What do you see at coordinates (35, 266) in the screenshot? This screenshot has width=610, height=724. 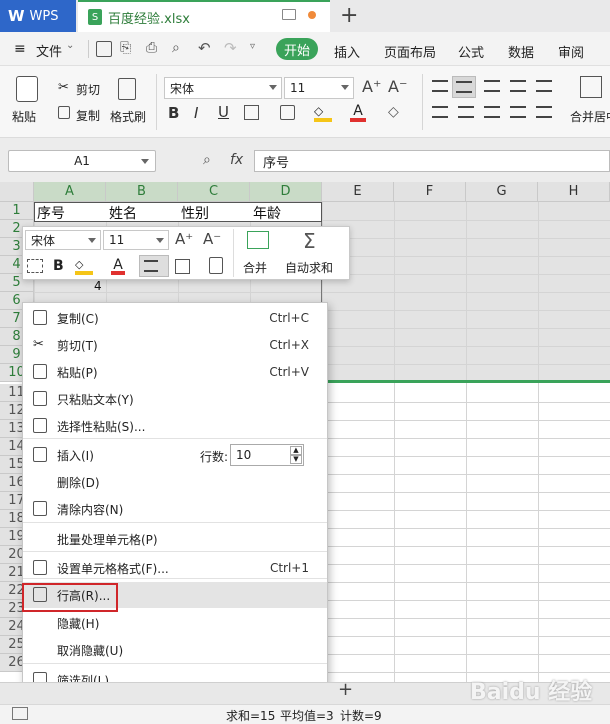 I see `mini-wrap-icon` at bounding box center [35, 266].